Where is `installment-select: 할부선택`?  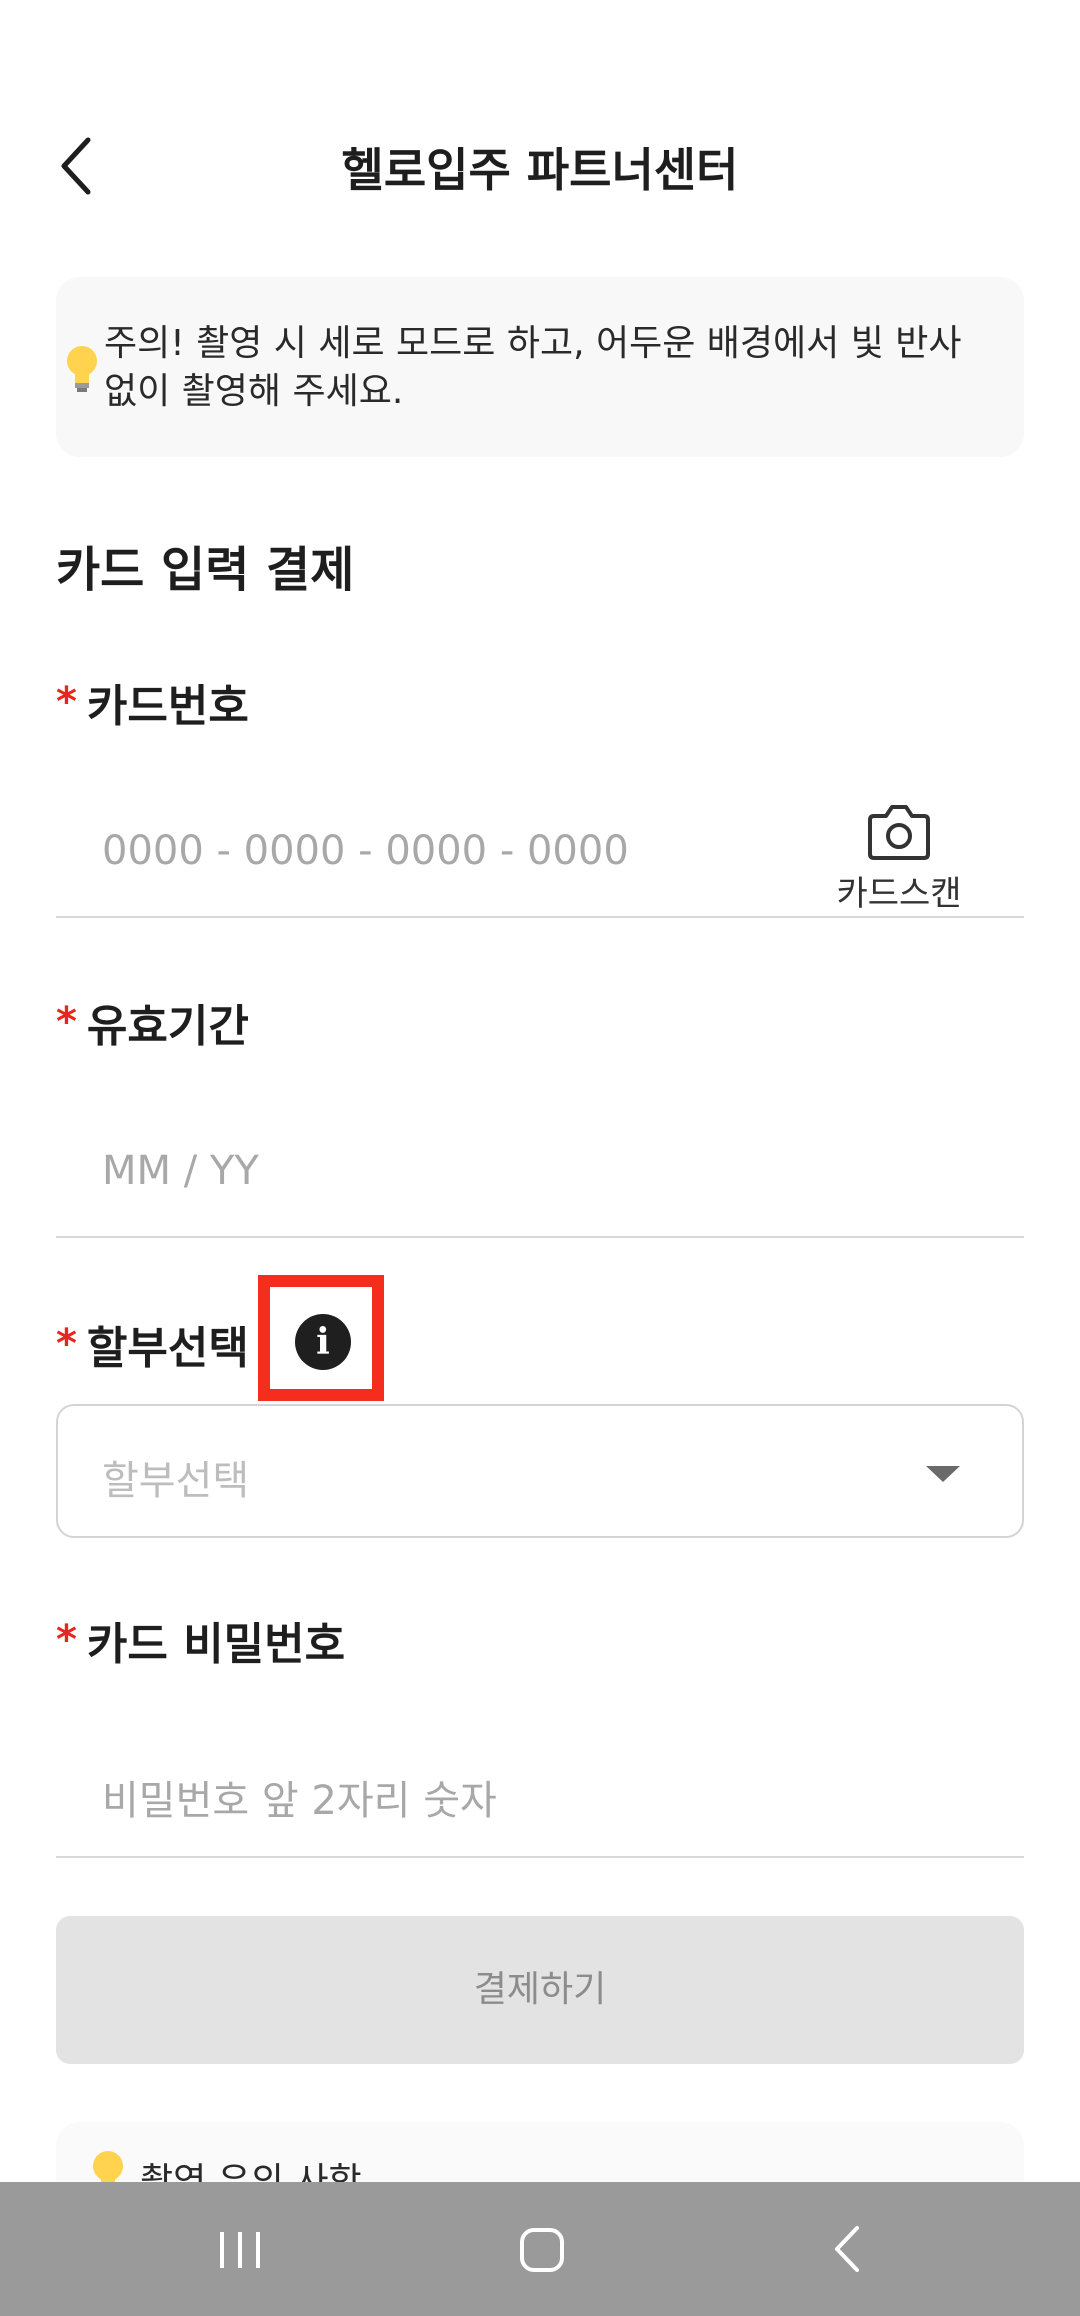 installment-select: 할부선택 is located at coordinates (540, 1471).